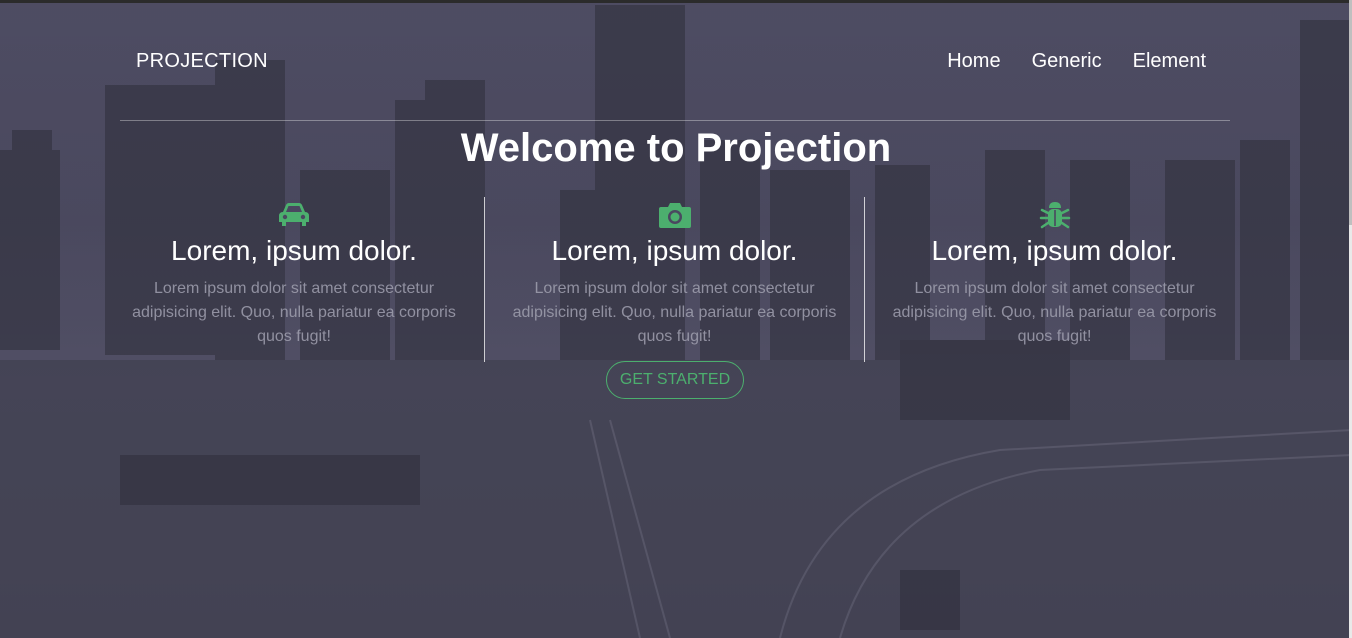  Describe the element at coordinates (675, 380) in the screenshot. I see `get-started-button: GET STARTED` at that location.